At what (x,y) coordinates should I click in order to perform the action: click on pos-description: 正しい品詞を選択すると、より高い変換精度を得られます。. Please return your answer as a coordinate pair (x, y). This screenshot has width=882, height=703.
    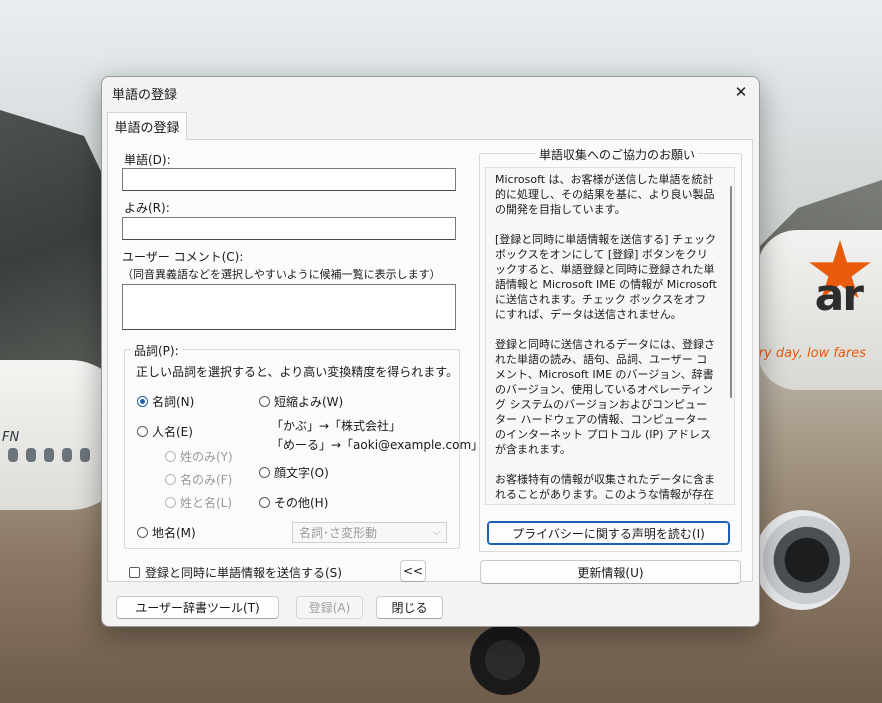
    Looking at the image, I should click on (297, 372).